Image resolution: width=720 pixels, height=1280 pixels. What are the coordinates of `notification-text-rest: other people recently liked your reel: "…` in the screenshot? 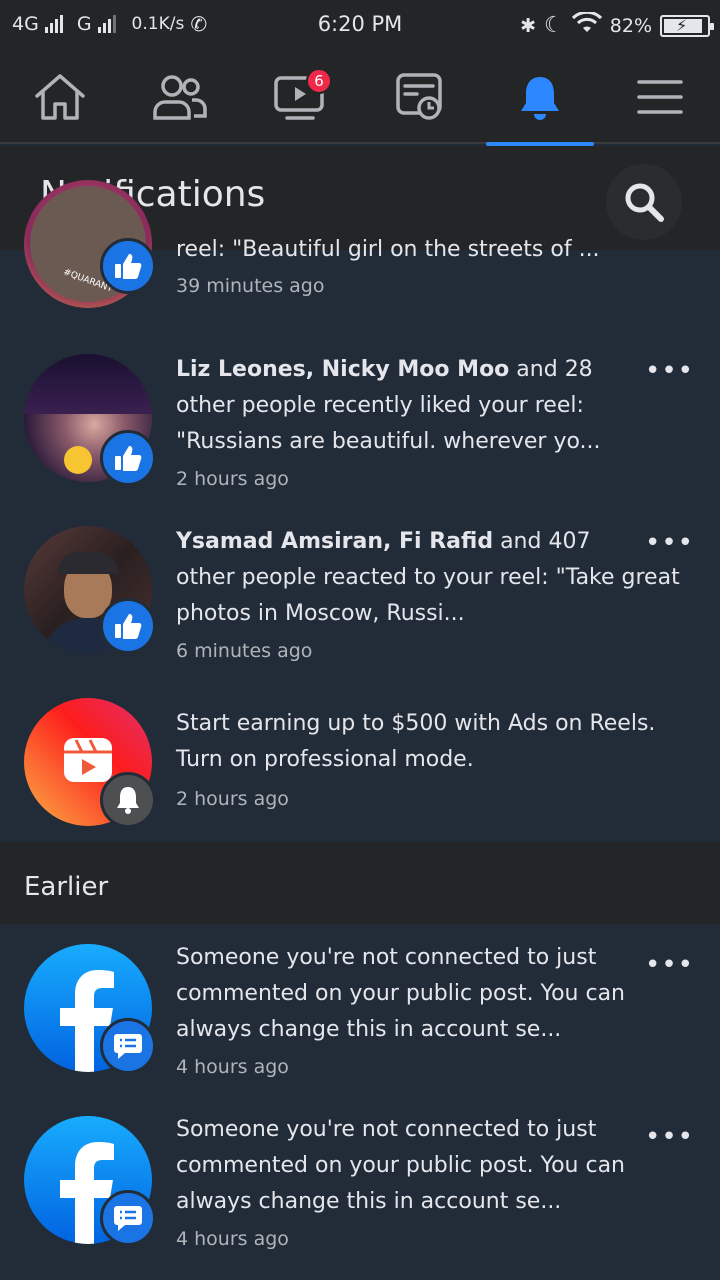 It's located at (388, 423).